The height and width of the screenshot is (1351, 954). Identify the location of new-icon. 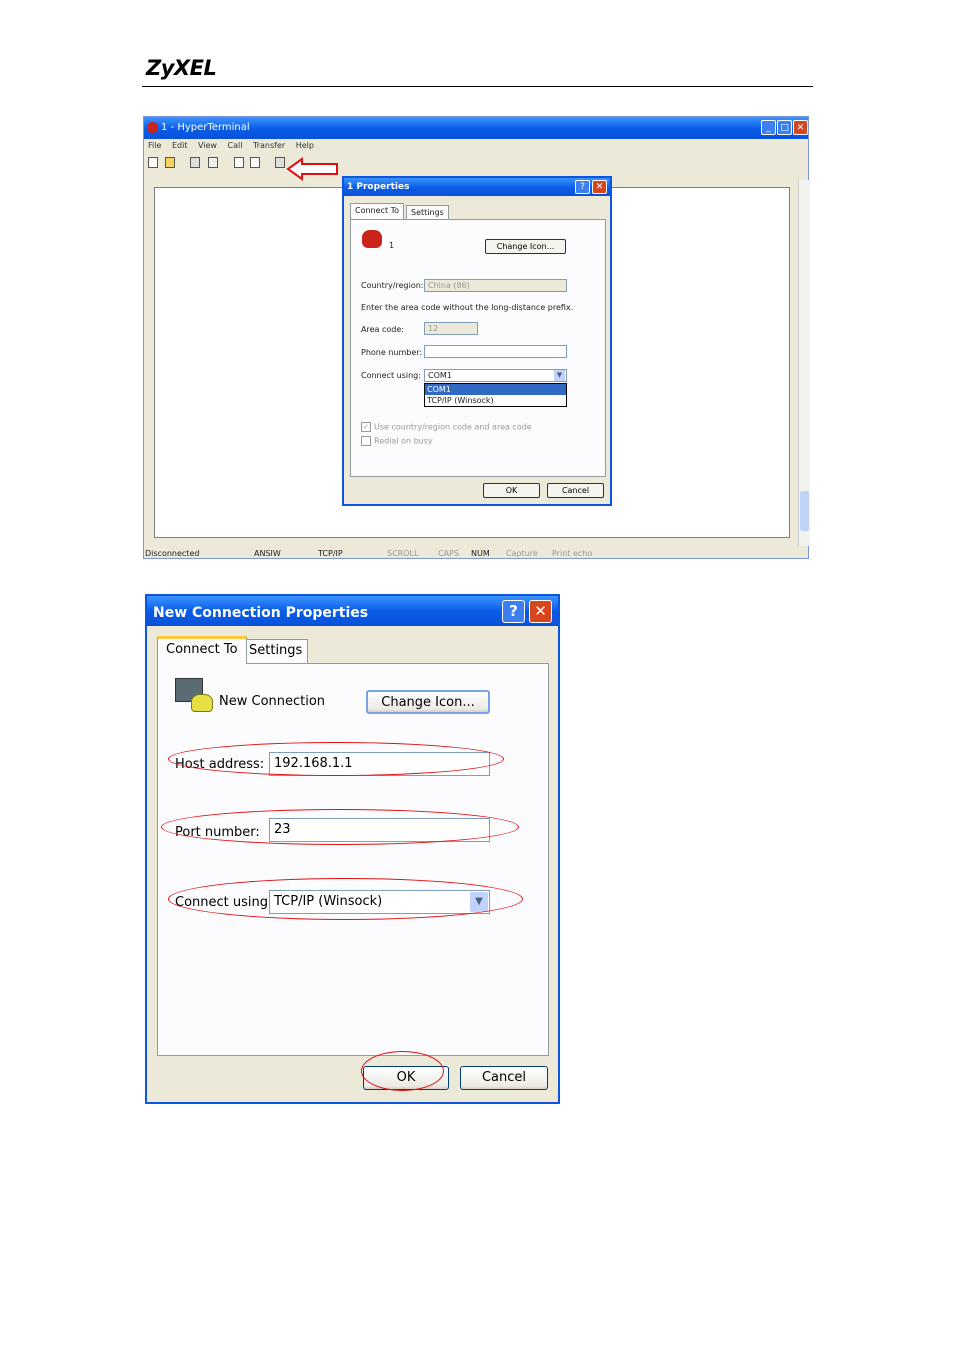
(153, 162).